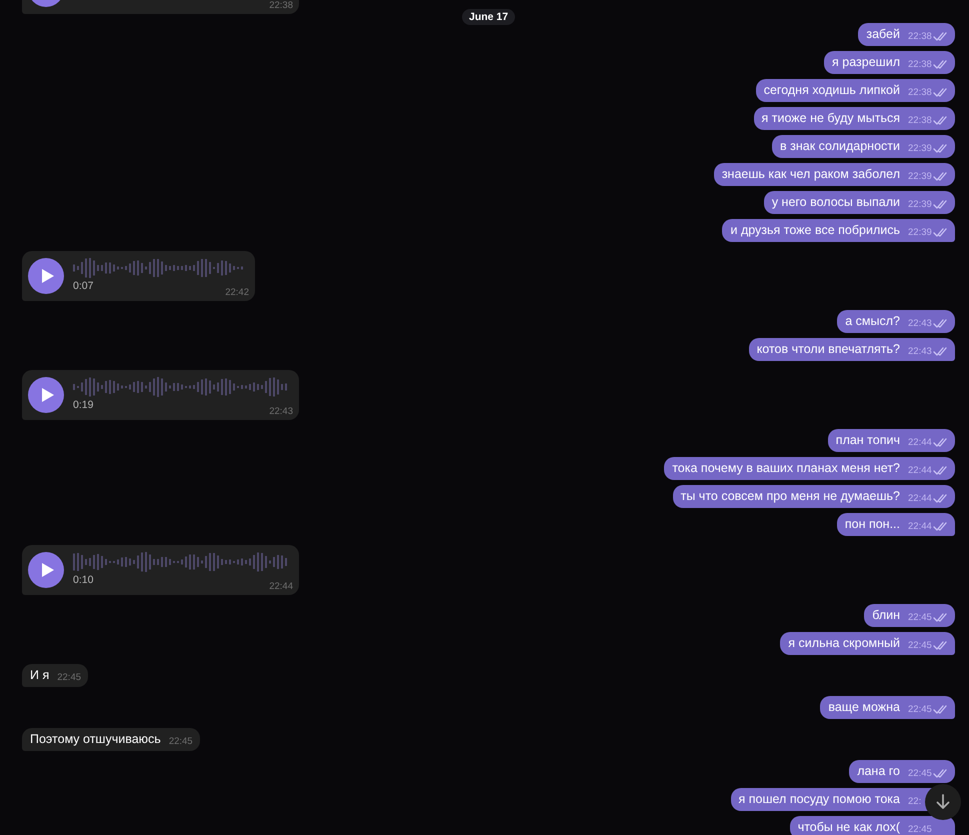 This screenshot has width=969, height=835. What do you see at coordinates (840, 146) in the screenshot?
I see `message-text: в знак солидарности` at bounding box center [840, 146].